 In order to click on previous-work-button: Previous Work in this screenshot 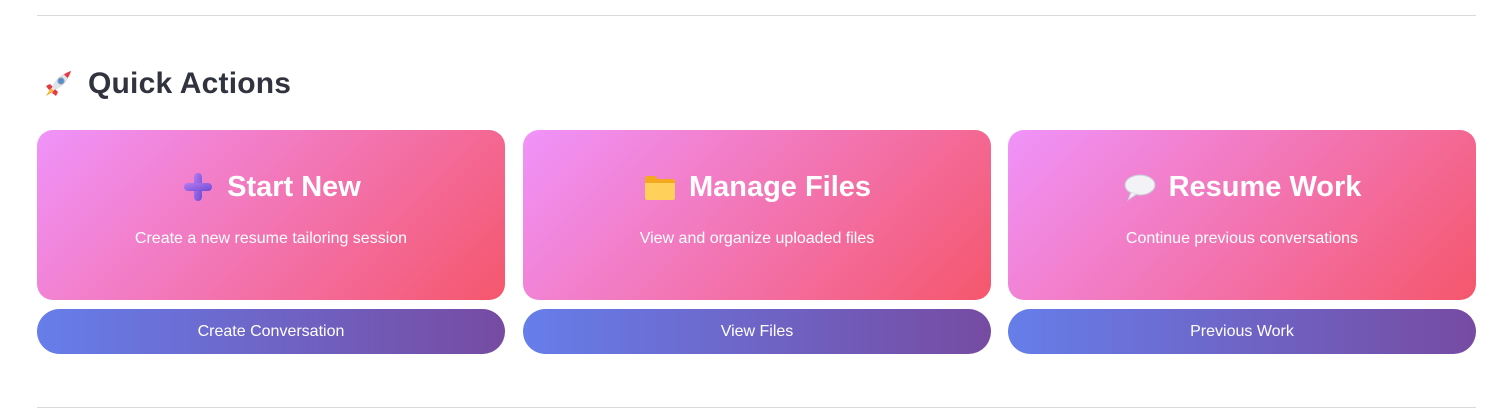, I will do `click(1242, 331)`.